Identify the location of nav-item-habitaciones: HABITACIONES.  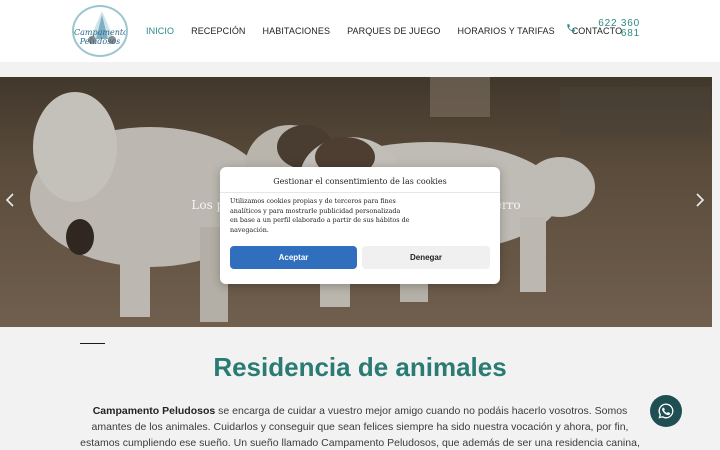
(297, 31).